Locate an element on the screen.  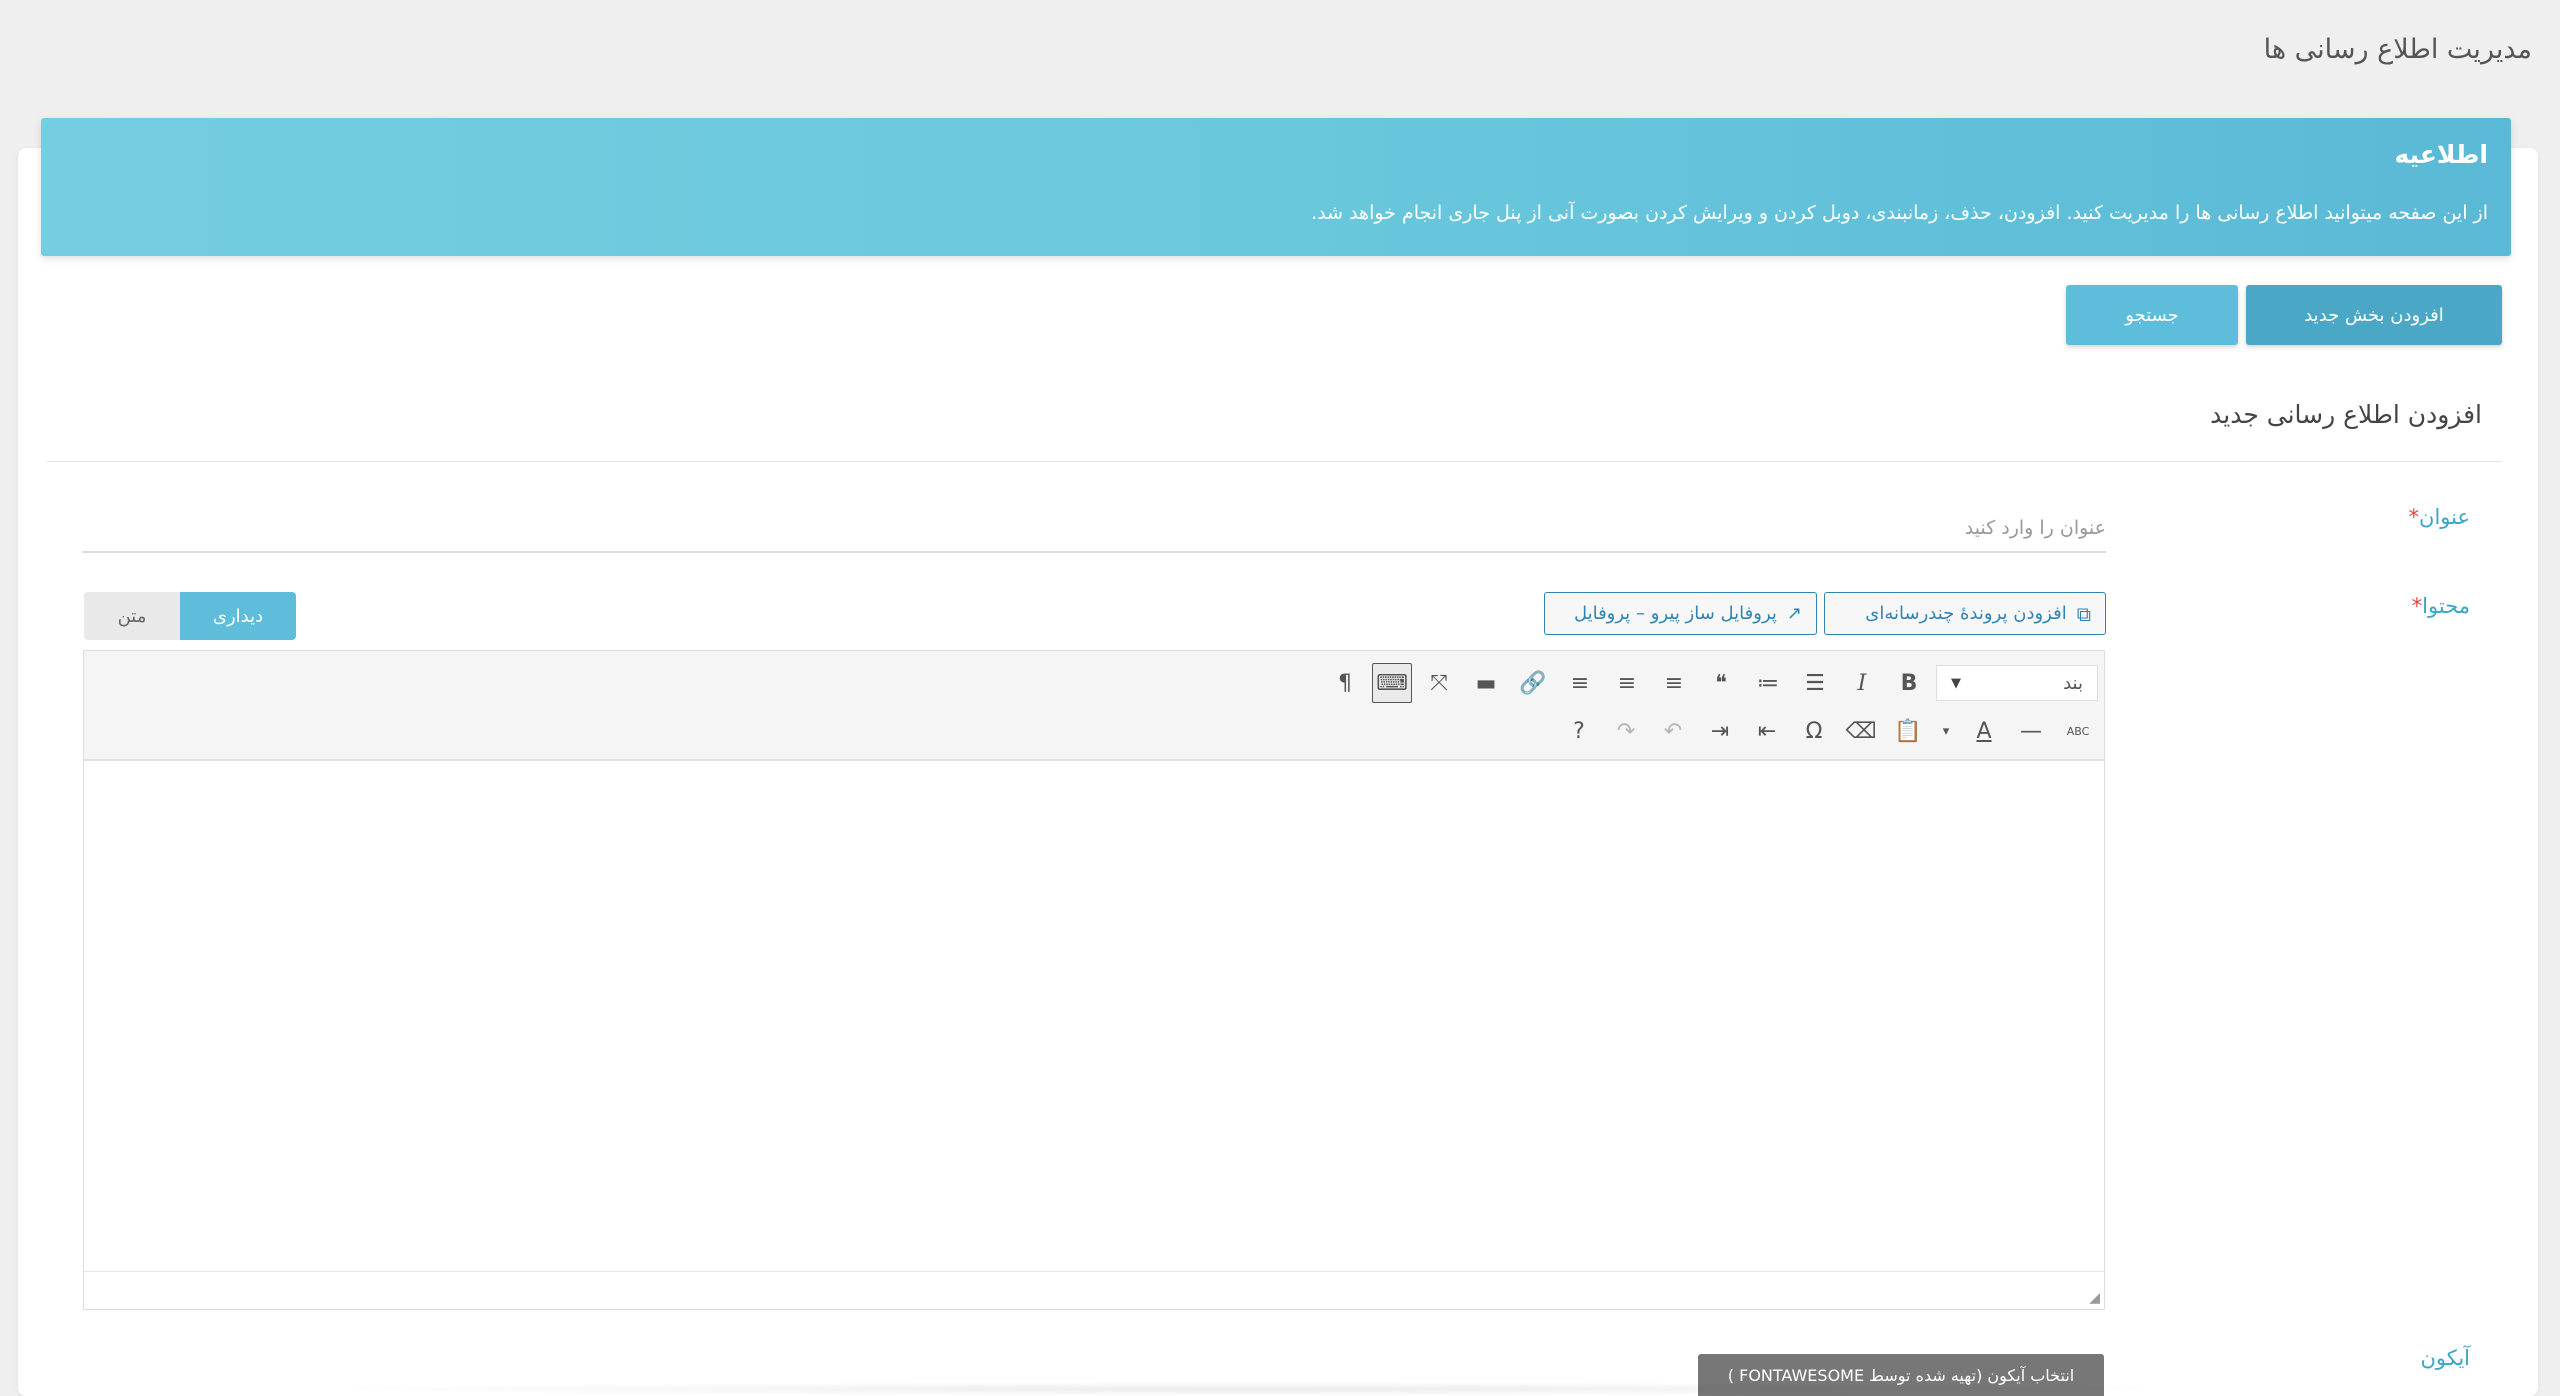
fullscreen-icon: ⤧ is located at coordinates (1439, 683).